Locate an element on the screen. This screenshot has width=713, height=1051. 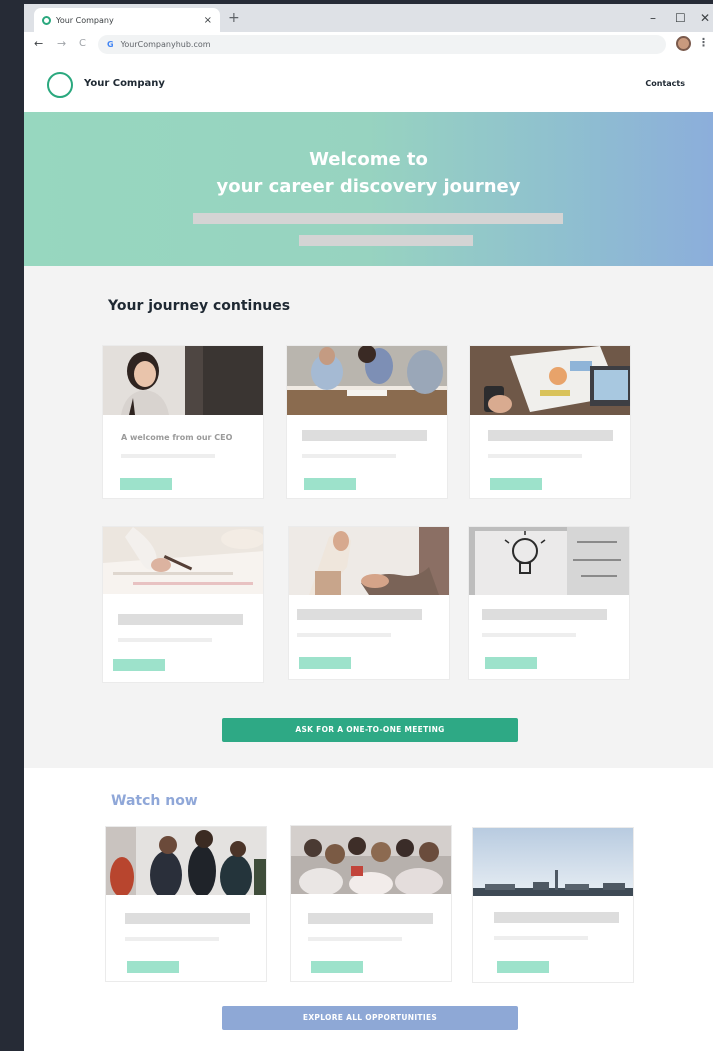
city-skyline-image is located at coordinates (553, 862).